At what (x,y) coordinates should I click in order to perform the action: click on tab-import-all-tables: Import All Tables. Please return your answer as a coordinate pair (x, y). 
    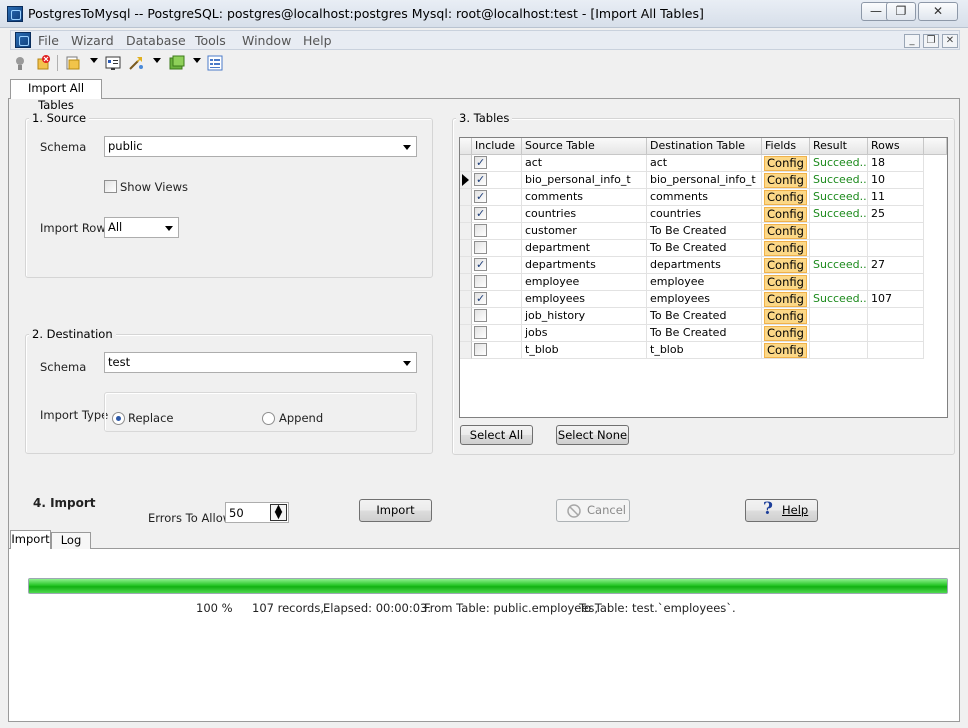
    Looking at the image, I should click on (56, 95).